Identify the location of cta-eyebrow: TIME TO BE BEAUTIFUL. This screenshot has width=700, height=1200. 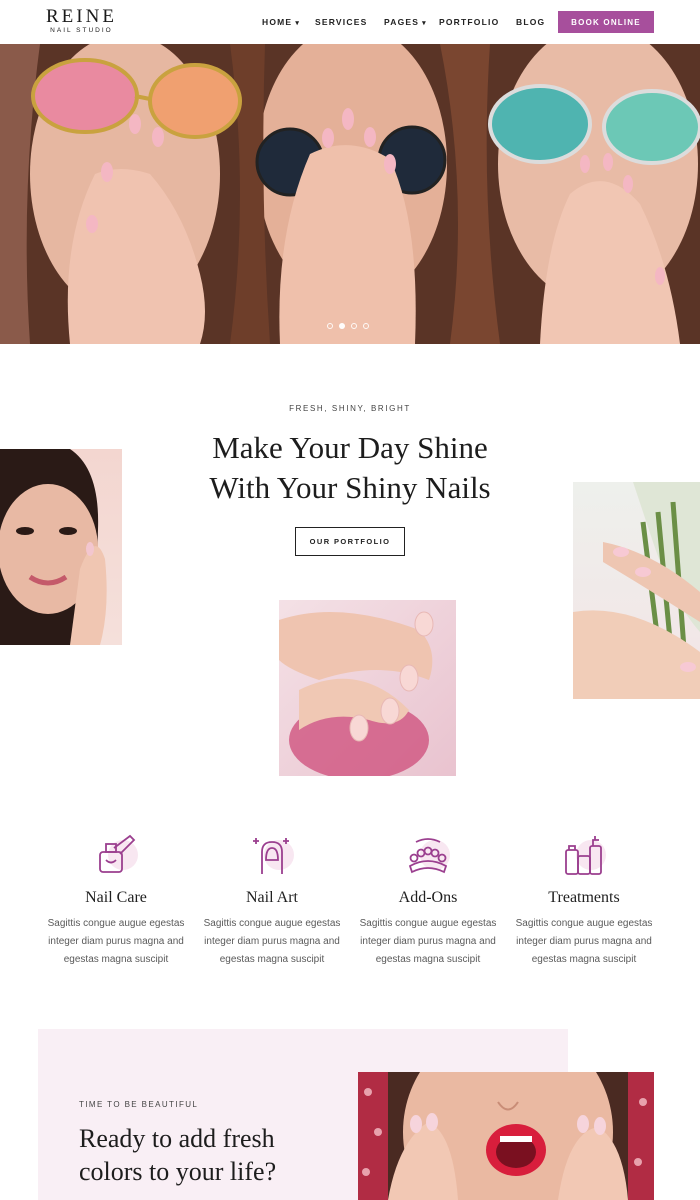
(139, 1104).